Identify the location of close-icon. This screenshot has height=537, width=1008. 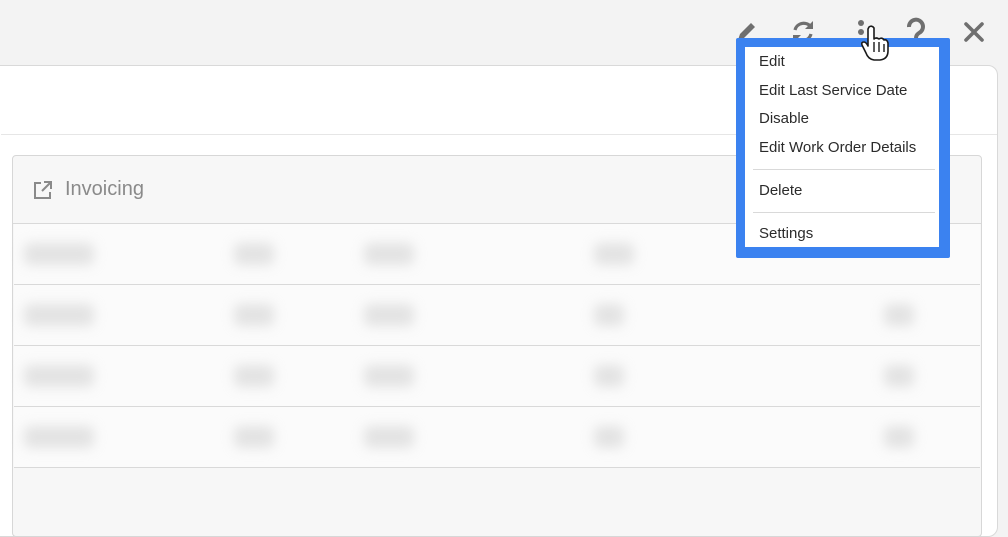
(974, 32).